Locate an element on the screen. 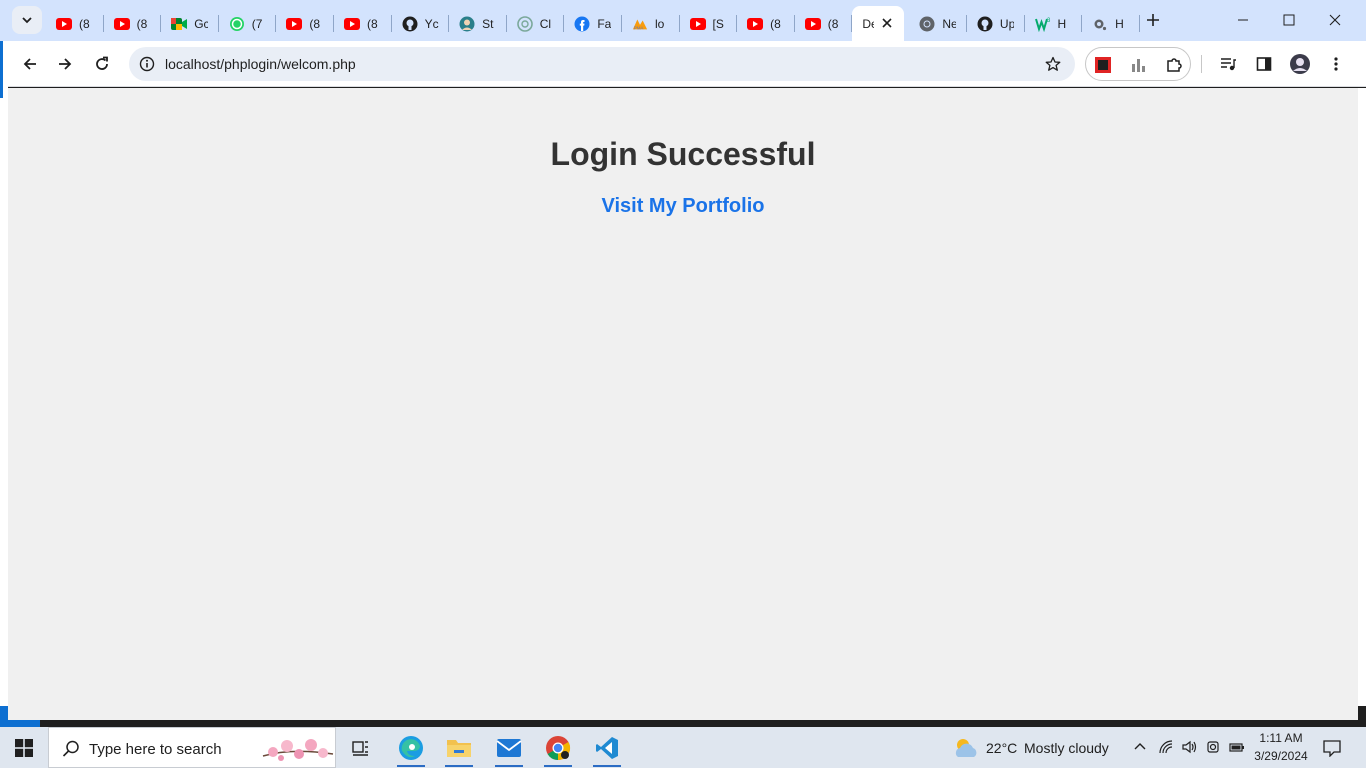  tab-title: Ne is located at coordinates (949, 23).